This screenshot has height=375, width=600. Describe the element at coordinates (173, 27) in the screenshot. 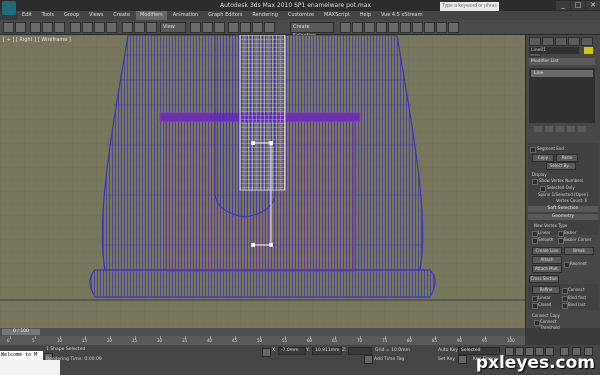

I see `reference-coordinate-select: View` at that location.